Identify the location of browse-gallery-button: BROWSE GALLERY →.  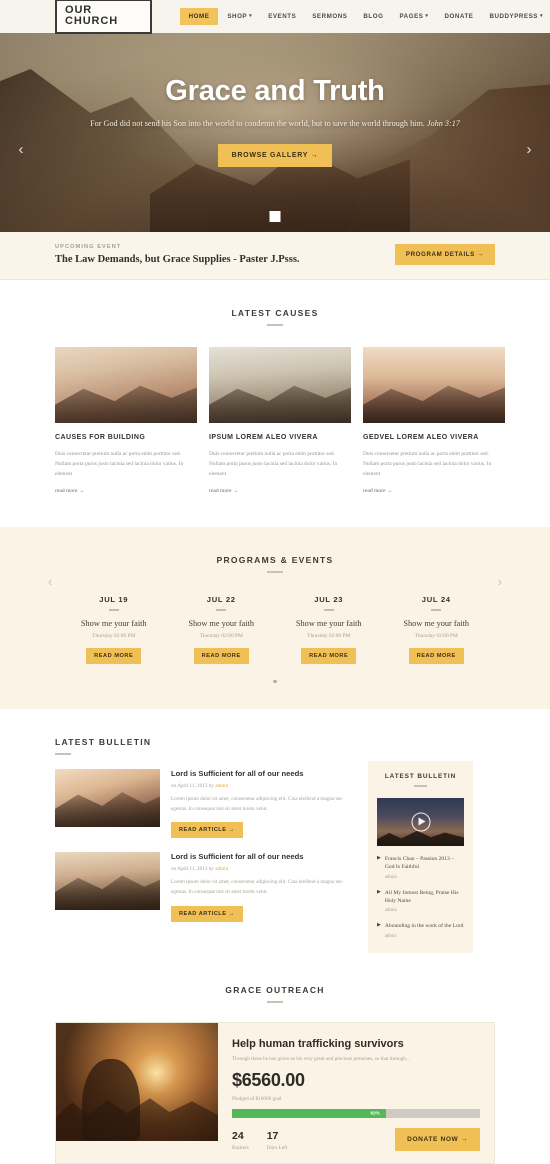
(275, 155).